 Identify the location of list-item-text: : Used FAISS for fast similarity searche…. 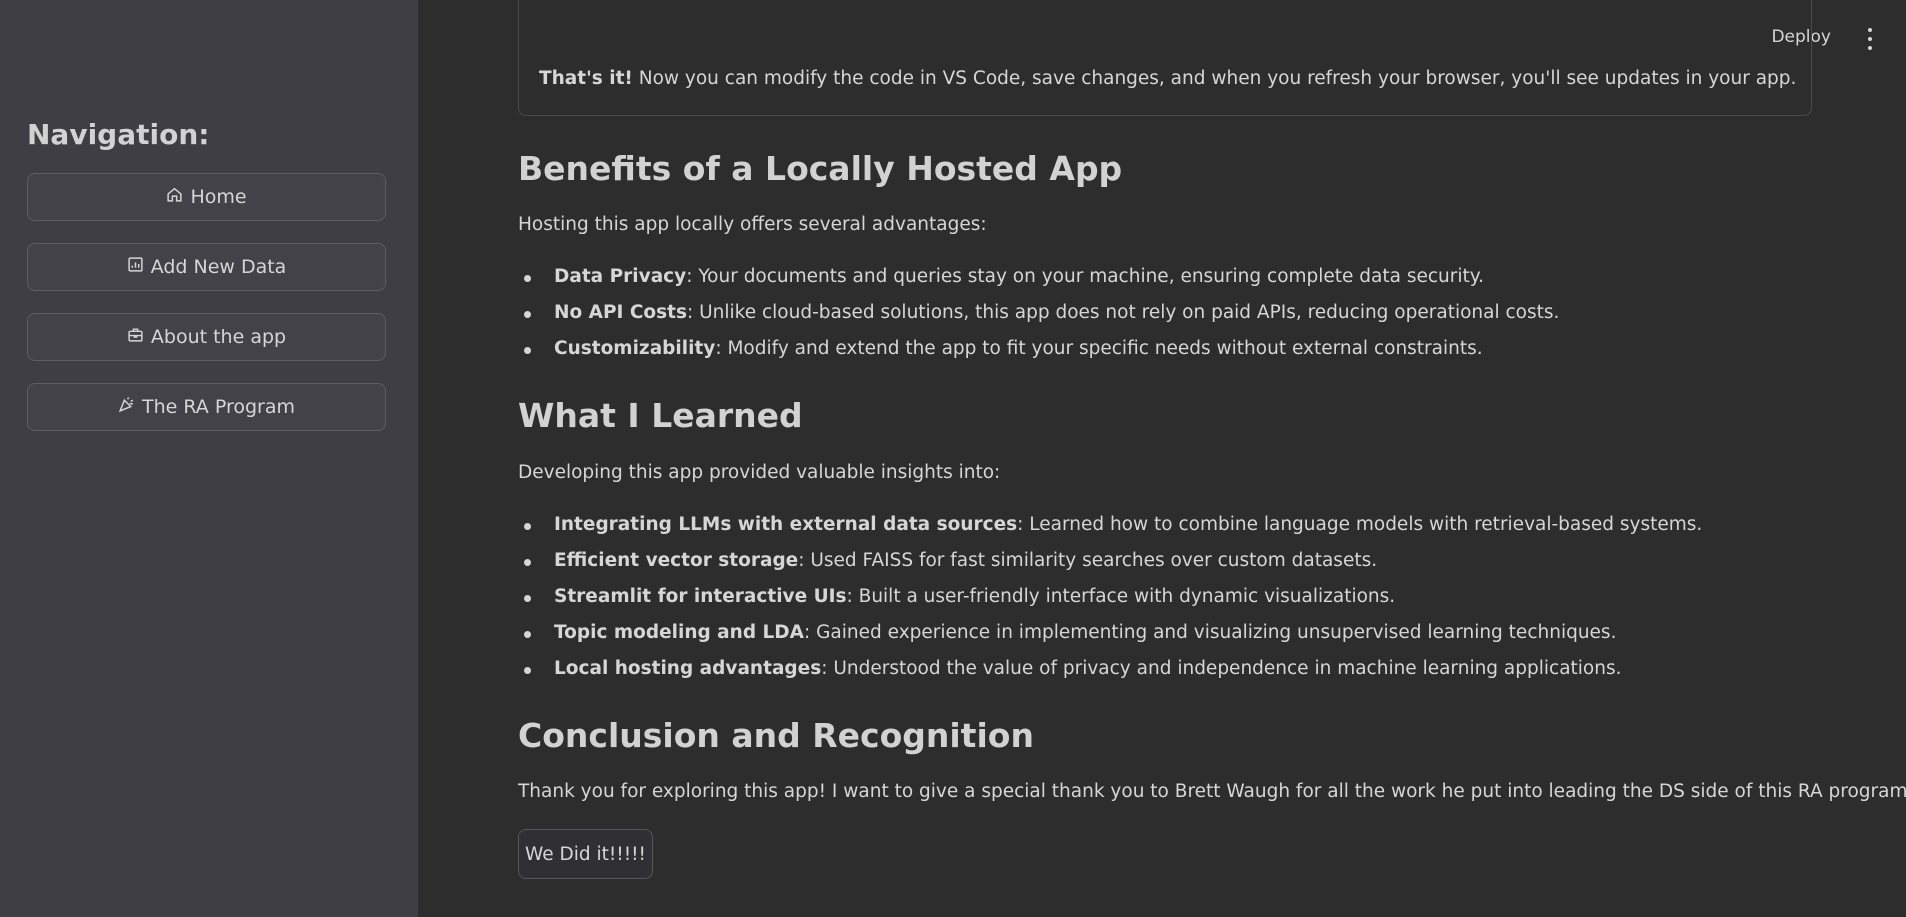
(1088, 560).